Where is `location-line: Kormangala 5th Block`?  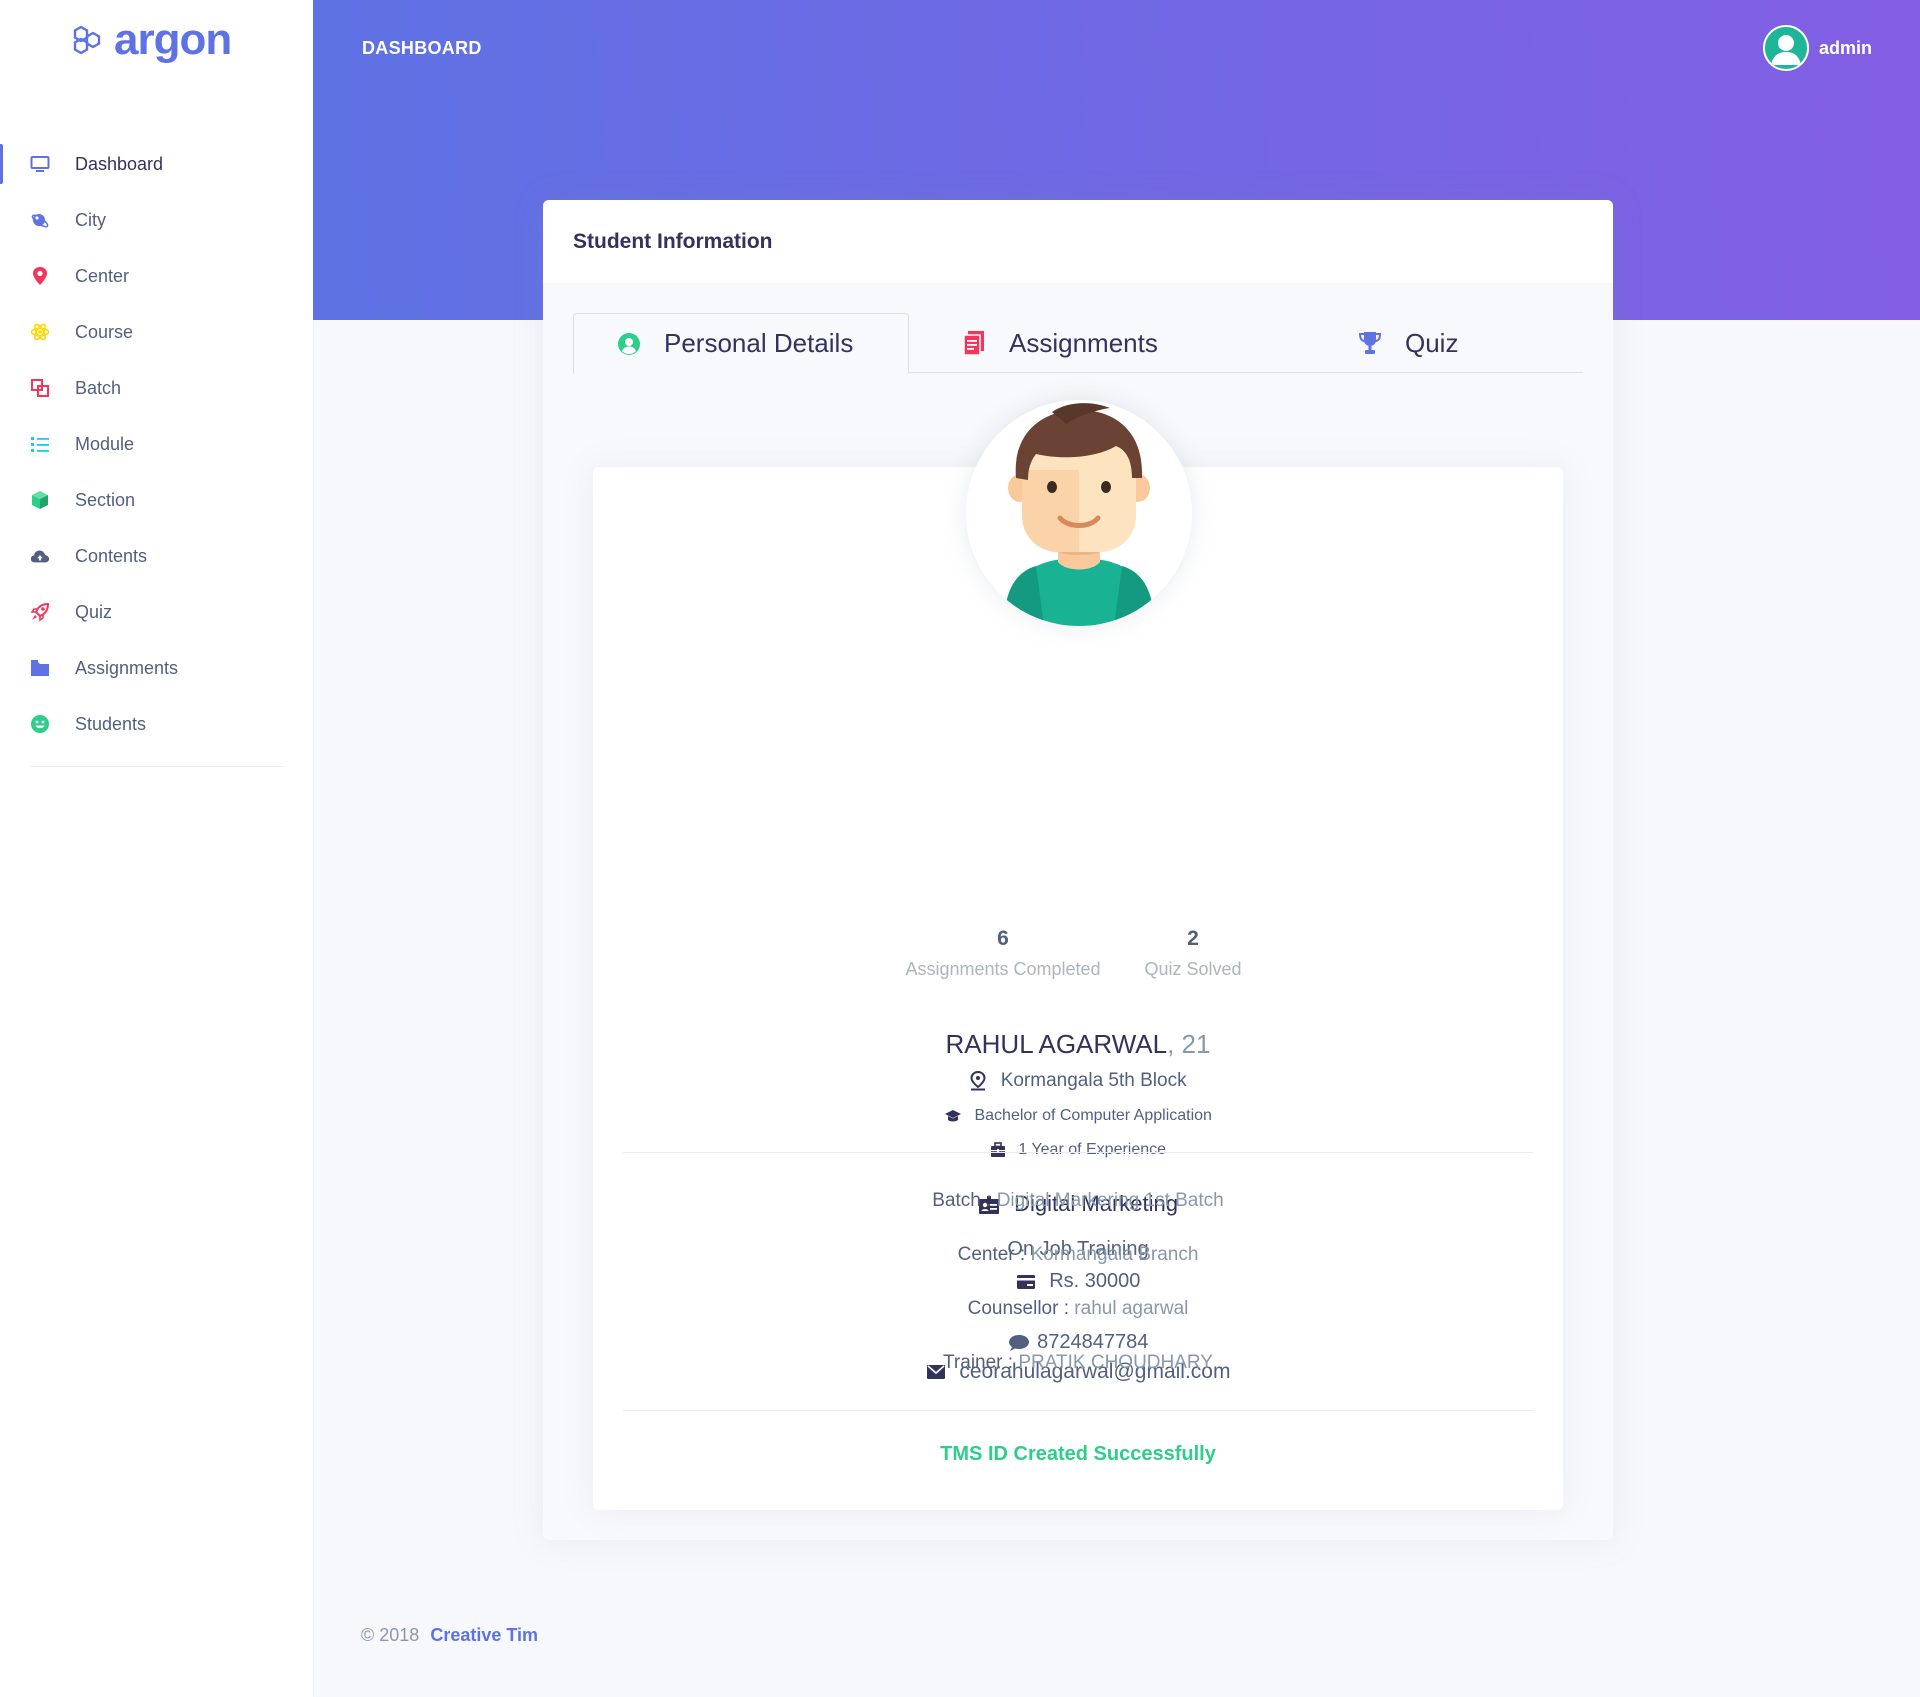 location-line: Kormangala 5th Block is located at coordinates (1078, 1081).